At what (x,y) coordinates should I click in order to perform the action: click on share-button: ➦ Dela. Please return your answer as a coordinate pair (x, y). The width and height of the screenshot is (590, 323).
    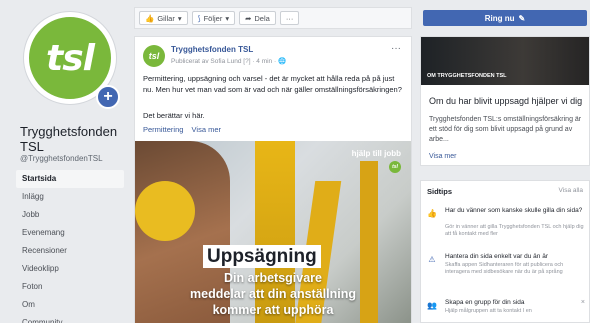
    Looking at the image, I should click on (257, 18).